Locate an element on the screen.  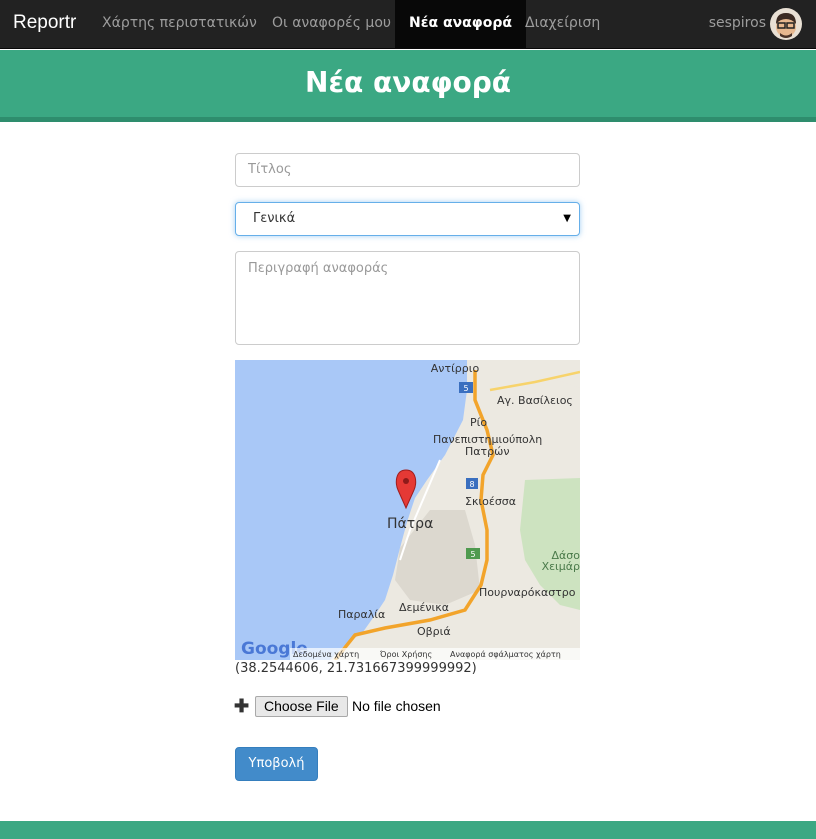
map-label-ovria: Οβριά is located at coordinates (434, 631).